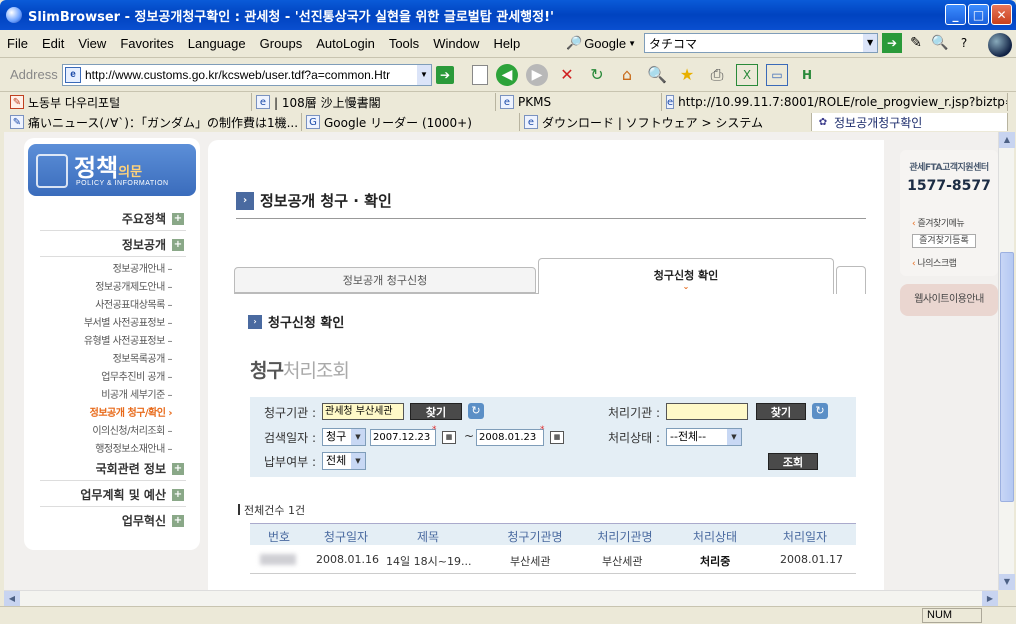  What do you see at coordinates (92, 43) in the screenshot?
I see `menu-view: View` at bounding box center [92, 43].